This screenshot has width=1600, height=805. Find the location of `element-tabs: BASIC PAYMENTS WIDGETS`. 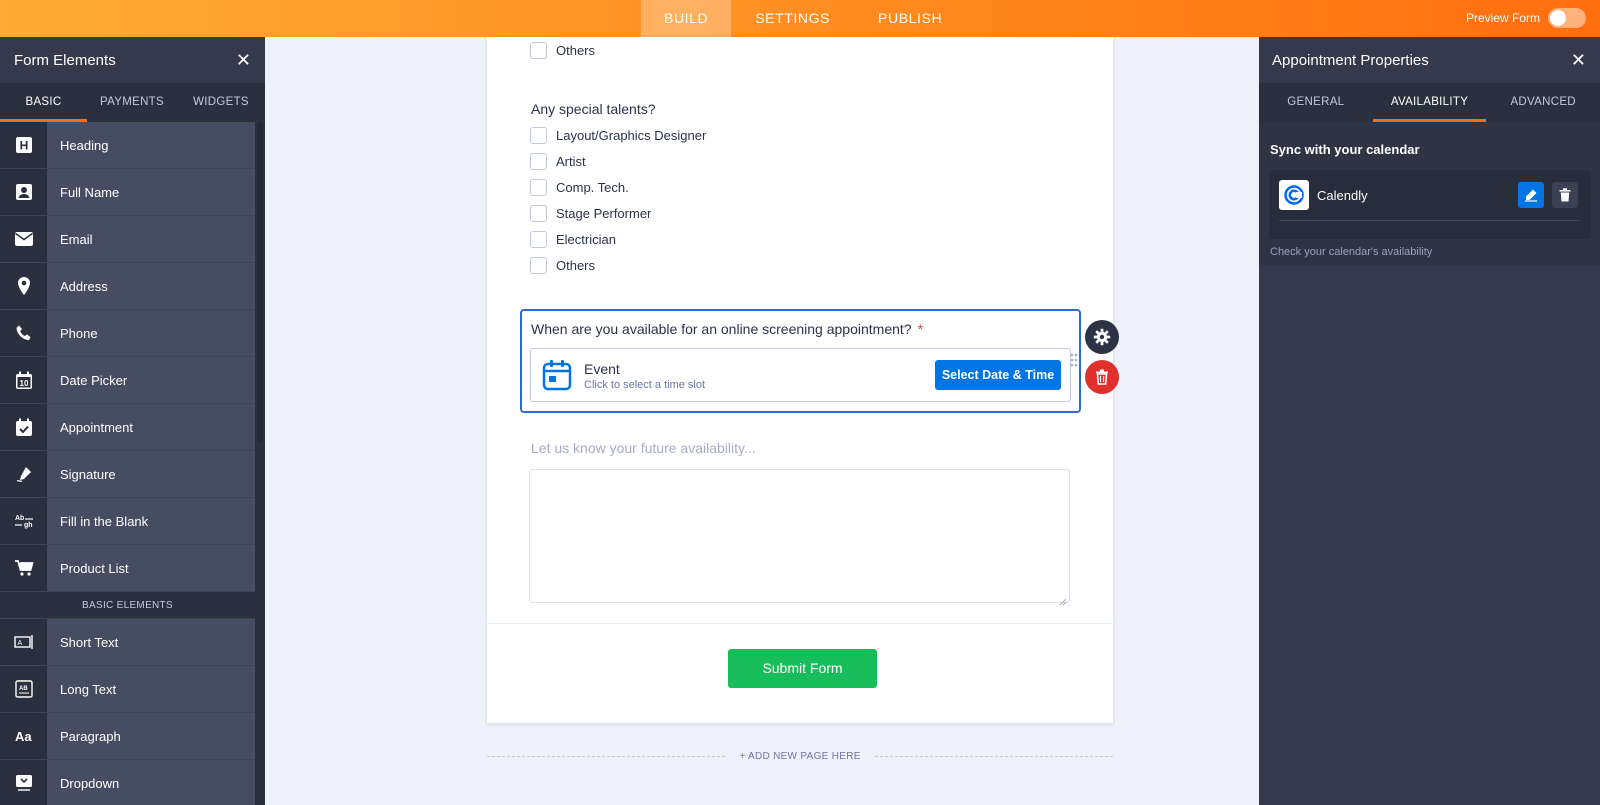

element-tabs: BASIC PAYMENTS WIDGETS is located at coordinates (132, 102).